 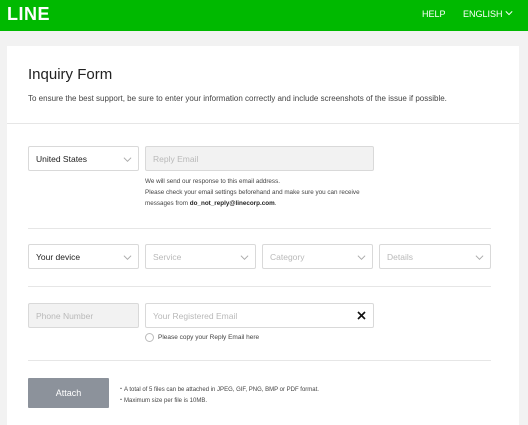 I want to click on close-icon, so click(x=361, y=315).